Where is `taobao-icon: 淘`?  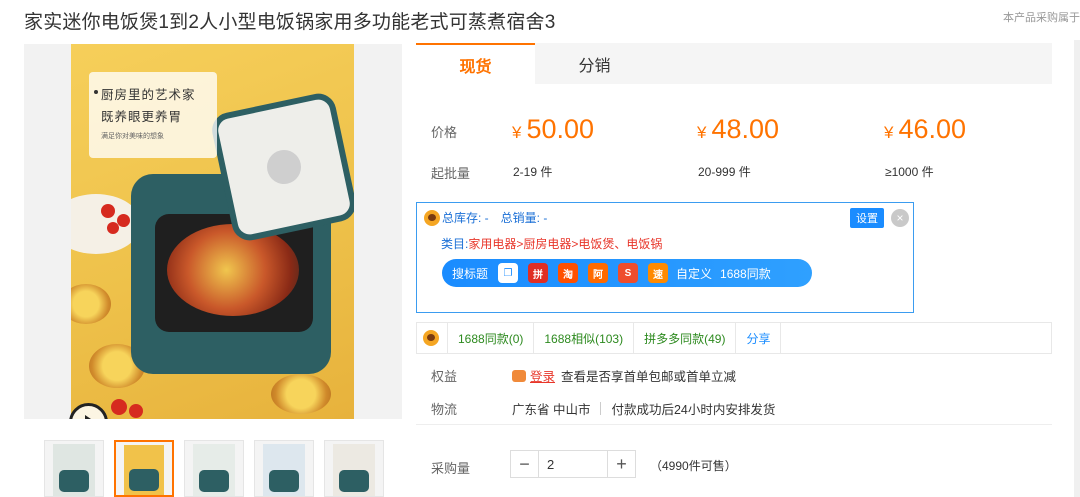 taobao-icon: 淘 is located at coordinates (568, 273).